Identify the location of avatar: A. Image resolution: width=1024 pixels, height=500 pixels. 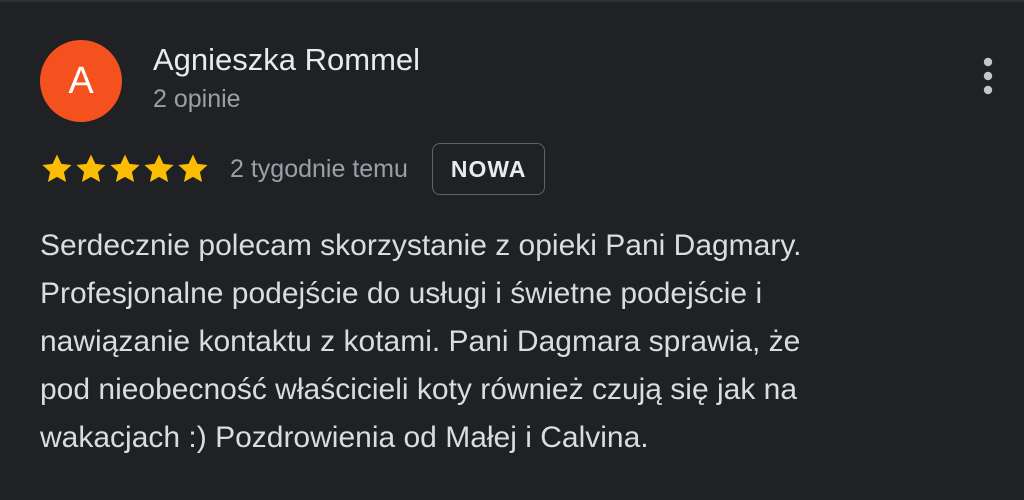
(81, 81).